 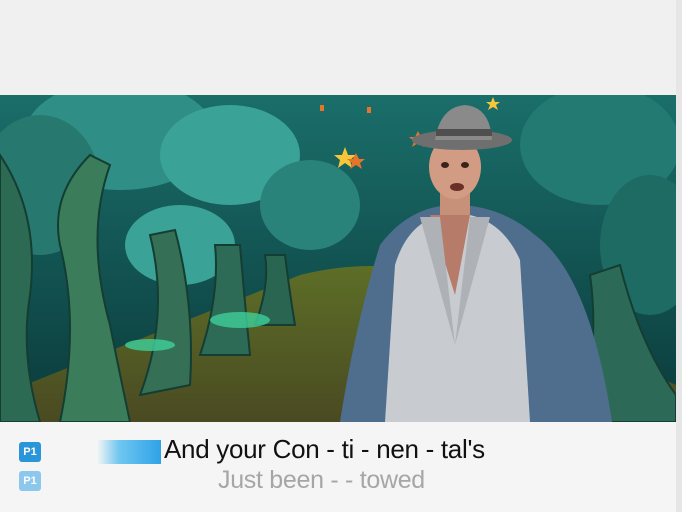 I want to click on screen-right-edge, so click(x=679, y=256).